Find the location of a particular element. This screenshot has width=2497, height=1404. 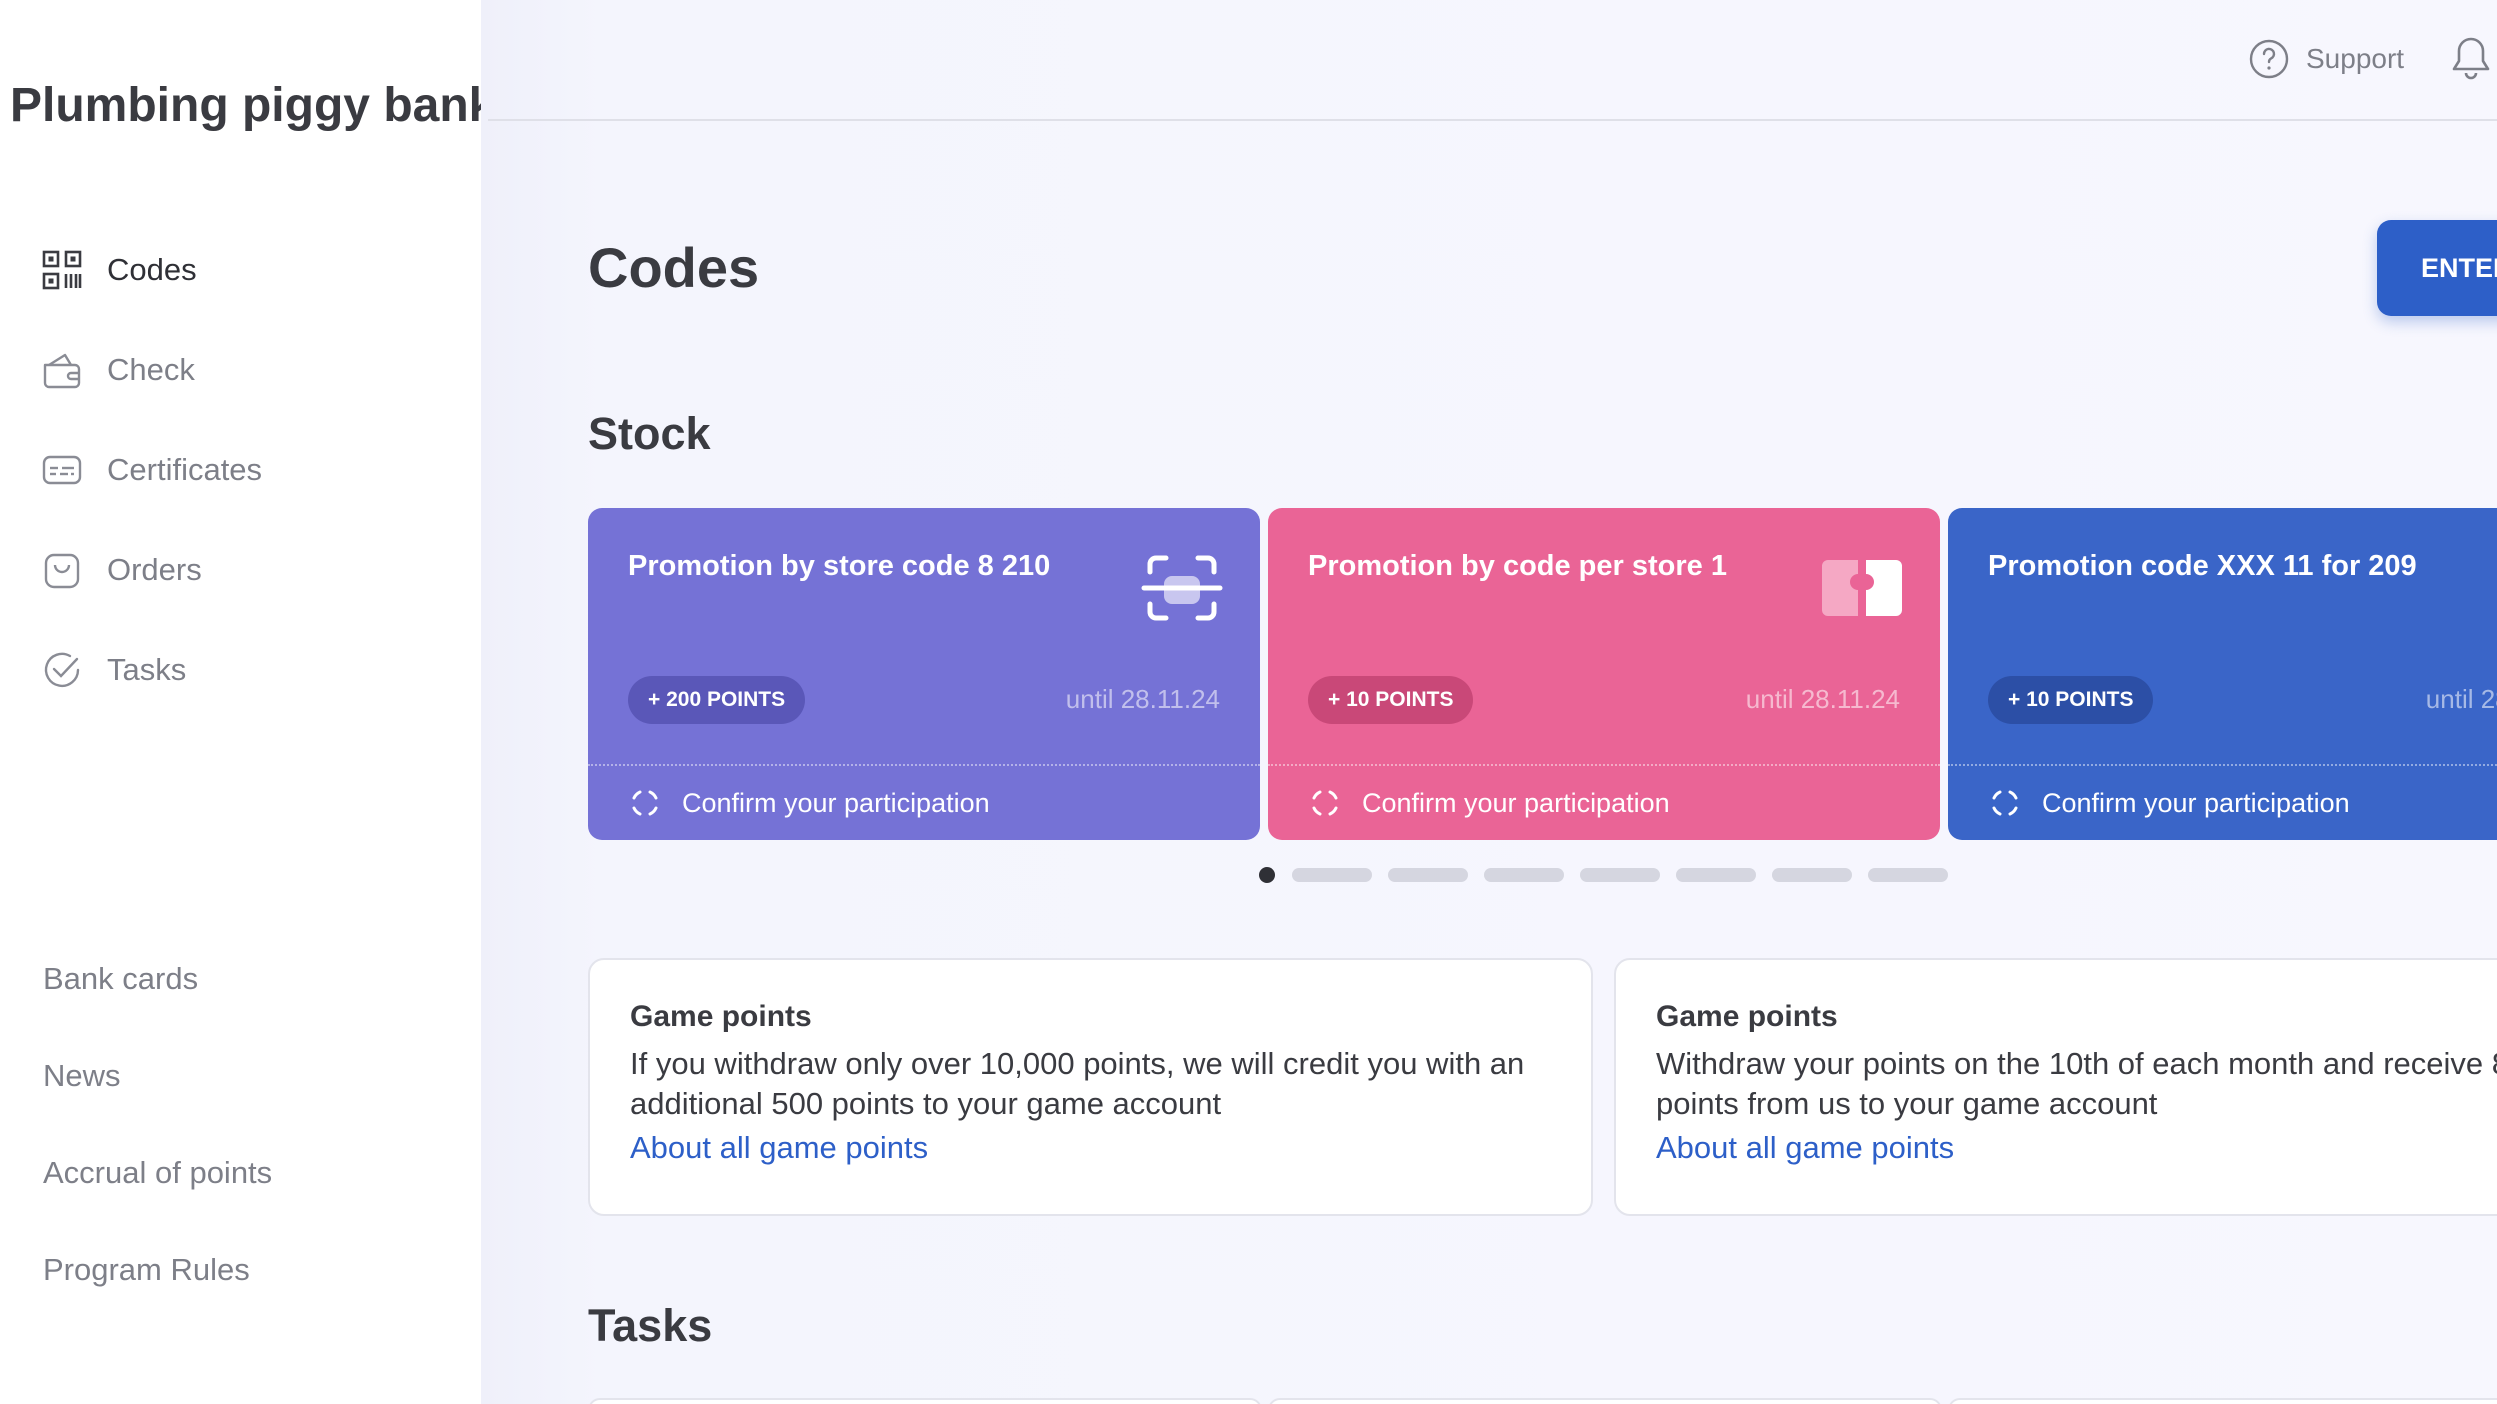

certificate-icon is located at coordinates (62, 470).